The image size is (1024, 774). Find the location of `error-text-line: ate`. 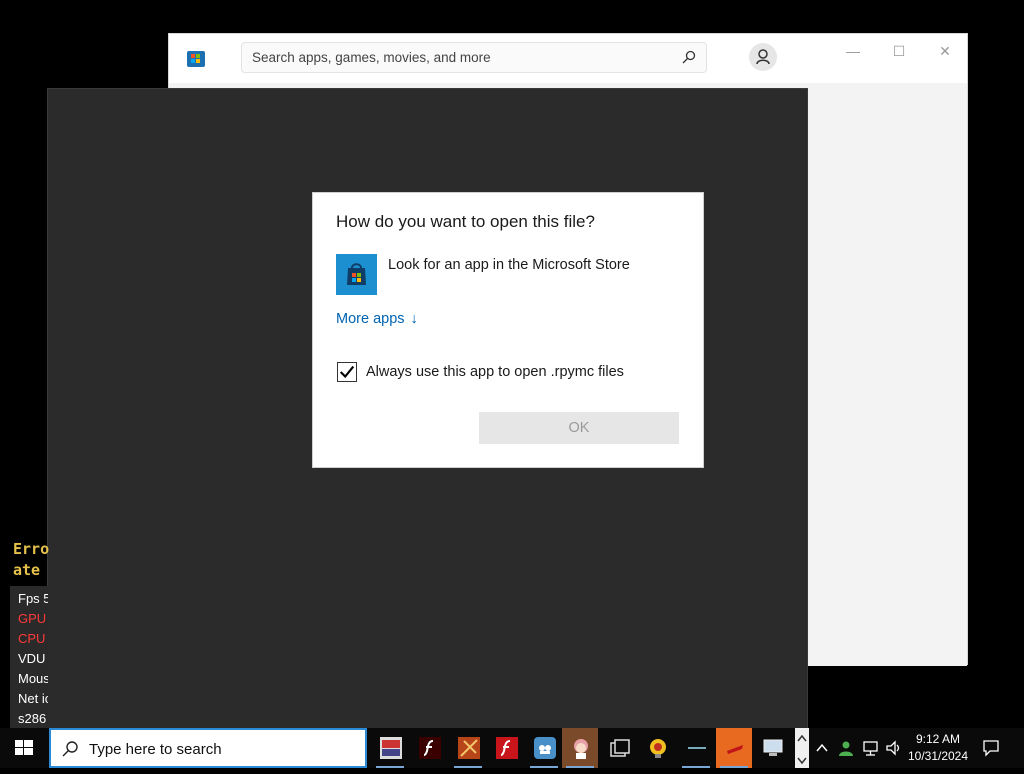

error-text-line: ate is located at coordinates (27, 570).